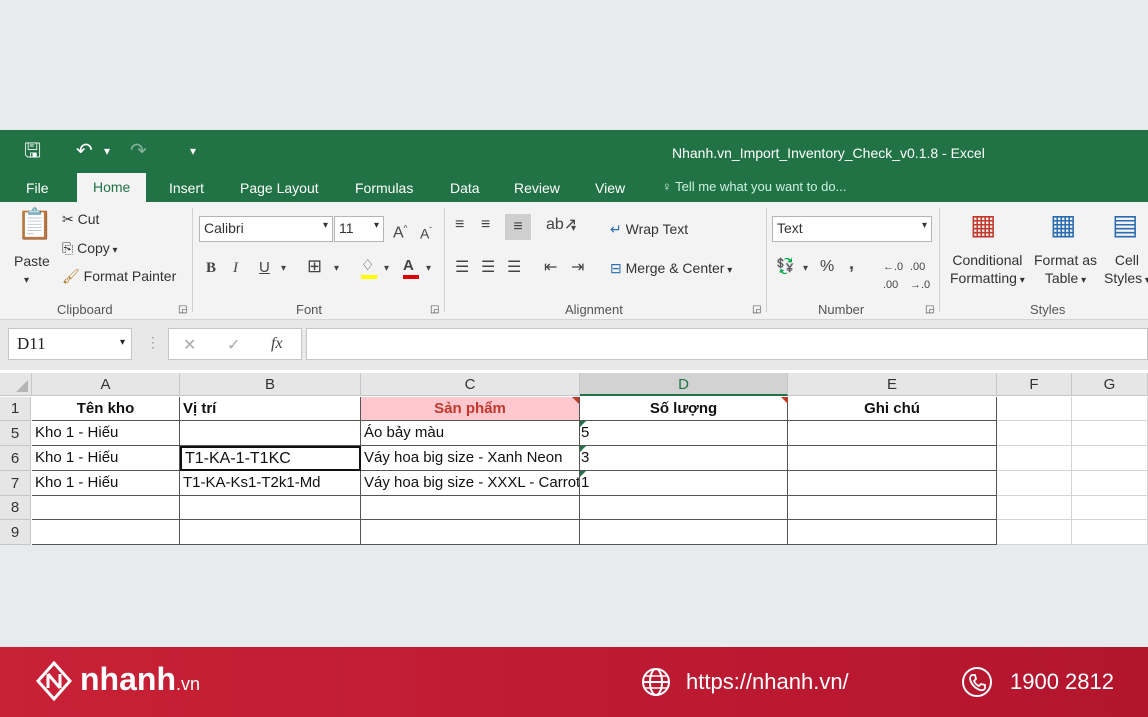 The height and width of the screenshot is (717, 1148). What do you see at coordinates (892, 458) in the screenshot?
I see `cell-e6` at bounding box center [892, 458].